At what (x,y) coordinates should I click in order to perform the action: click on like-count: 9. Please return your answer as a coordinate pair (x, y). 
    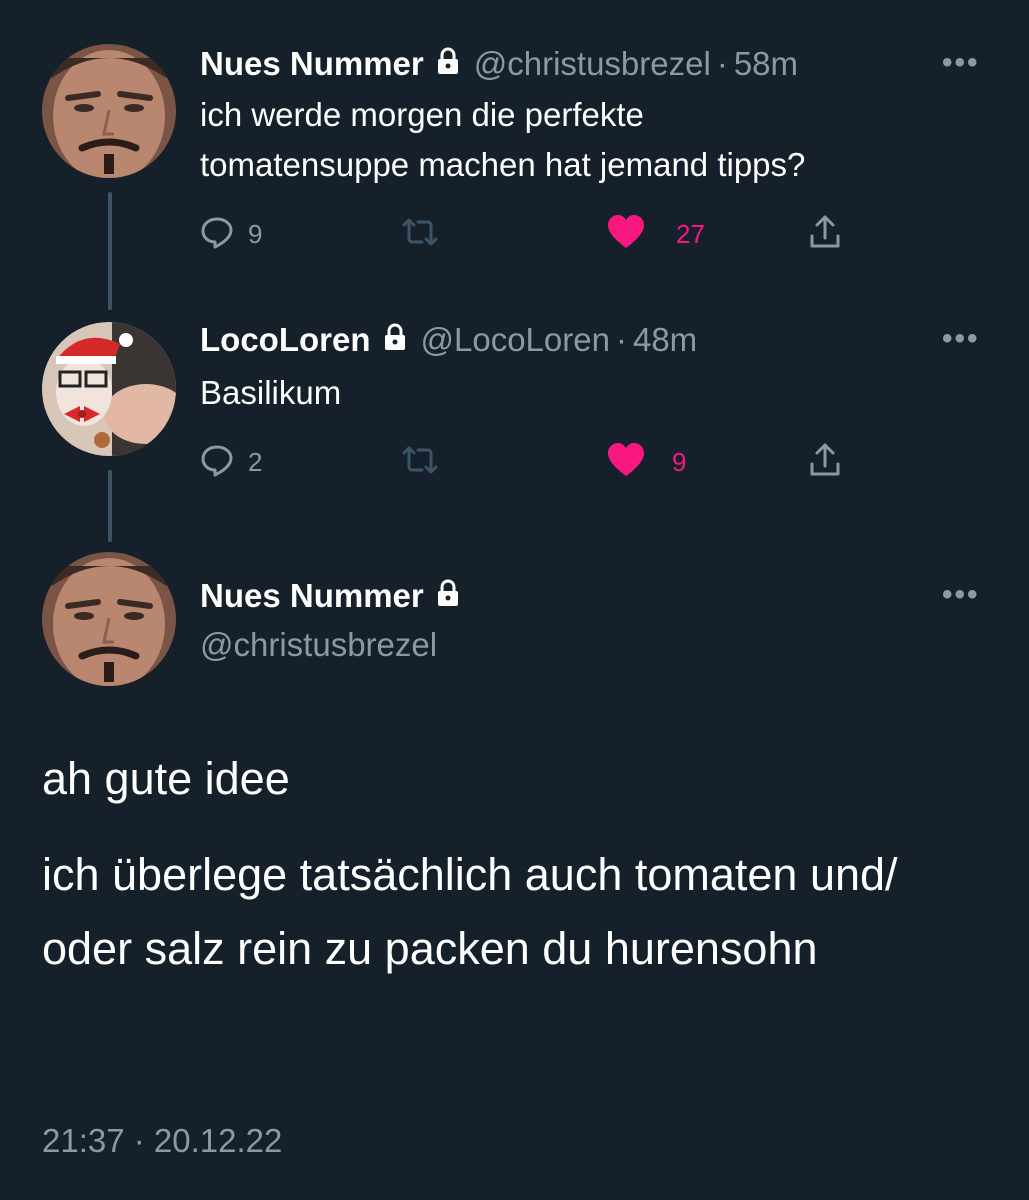
    Looking at the image, I should click on (679, 461).